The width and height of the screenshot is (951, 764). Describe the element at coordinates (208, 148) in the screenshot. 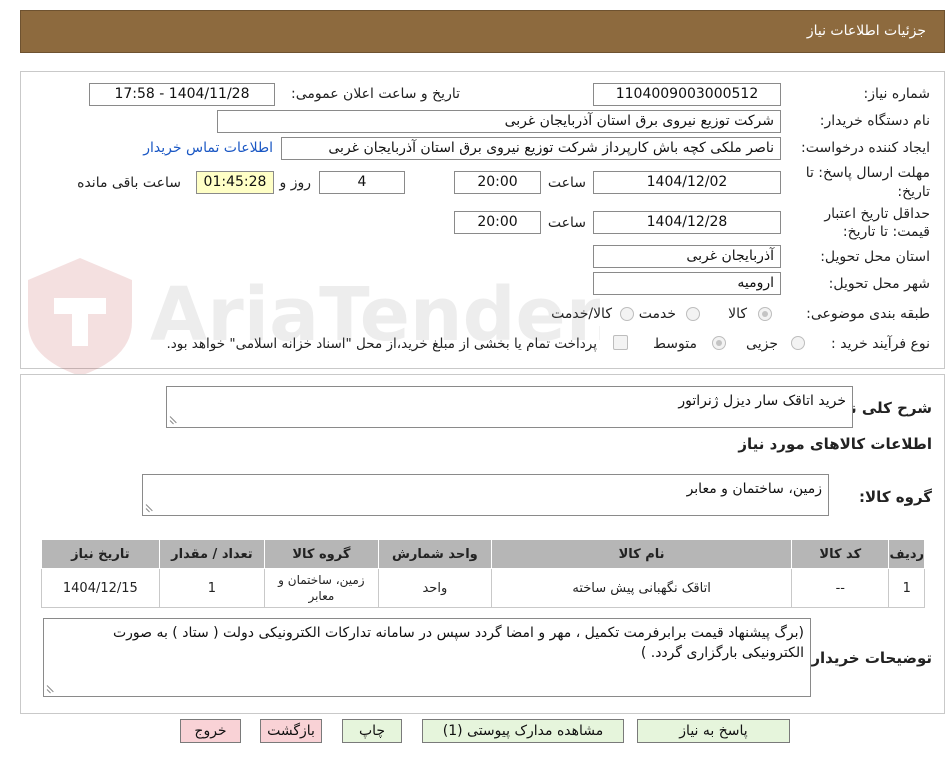

I see `buyer-contact-link: اطلاعات تماس خریدار` at that location.